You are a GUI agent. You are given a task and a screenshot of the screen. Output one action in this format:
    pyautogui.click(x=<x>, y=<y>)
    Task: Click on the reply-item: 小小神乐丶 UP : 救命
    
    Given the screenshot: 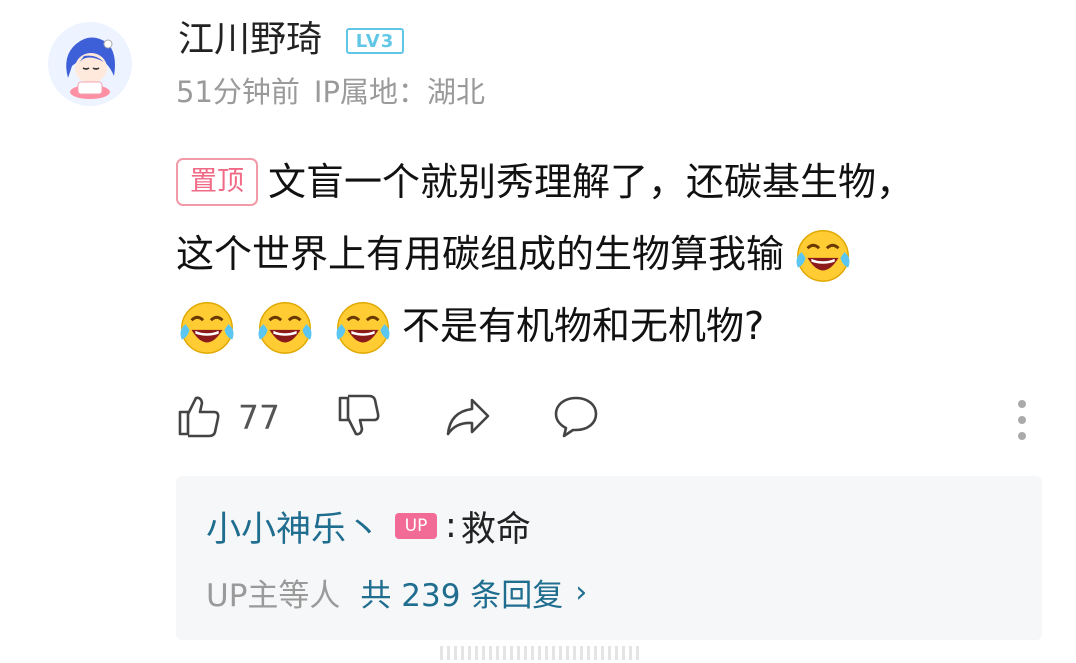 What is the action you would take?
    pyautogui.click(x=368, y=527)
    